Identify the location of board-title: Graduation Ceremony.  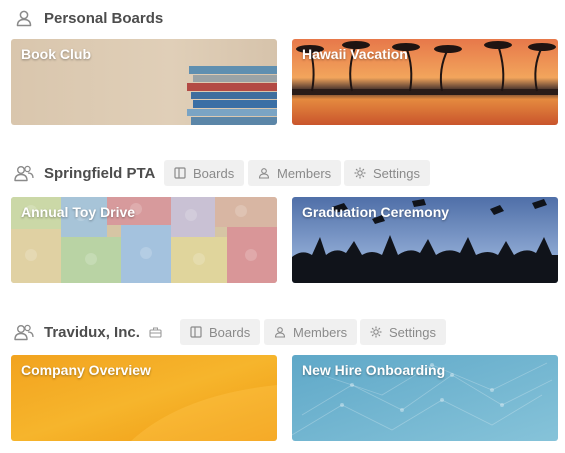
(376, 212).